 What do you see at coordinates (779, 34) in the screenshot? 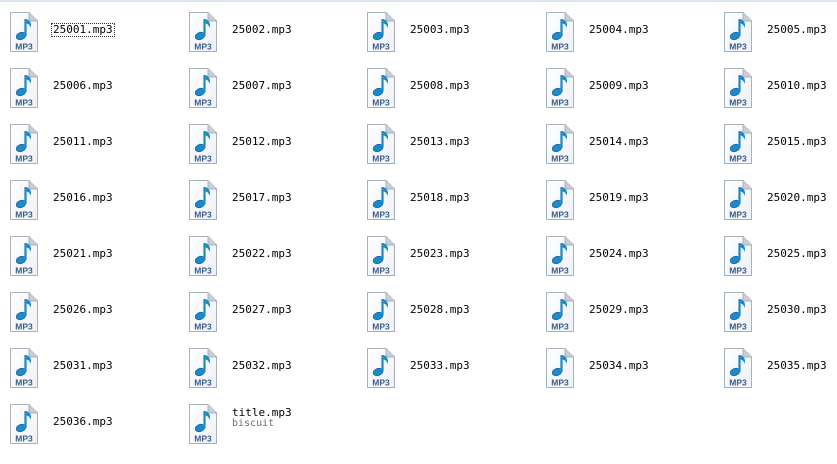
I see `file-item: MP3 25005.mp3` at bounding box center [779, 34].